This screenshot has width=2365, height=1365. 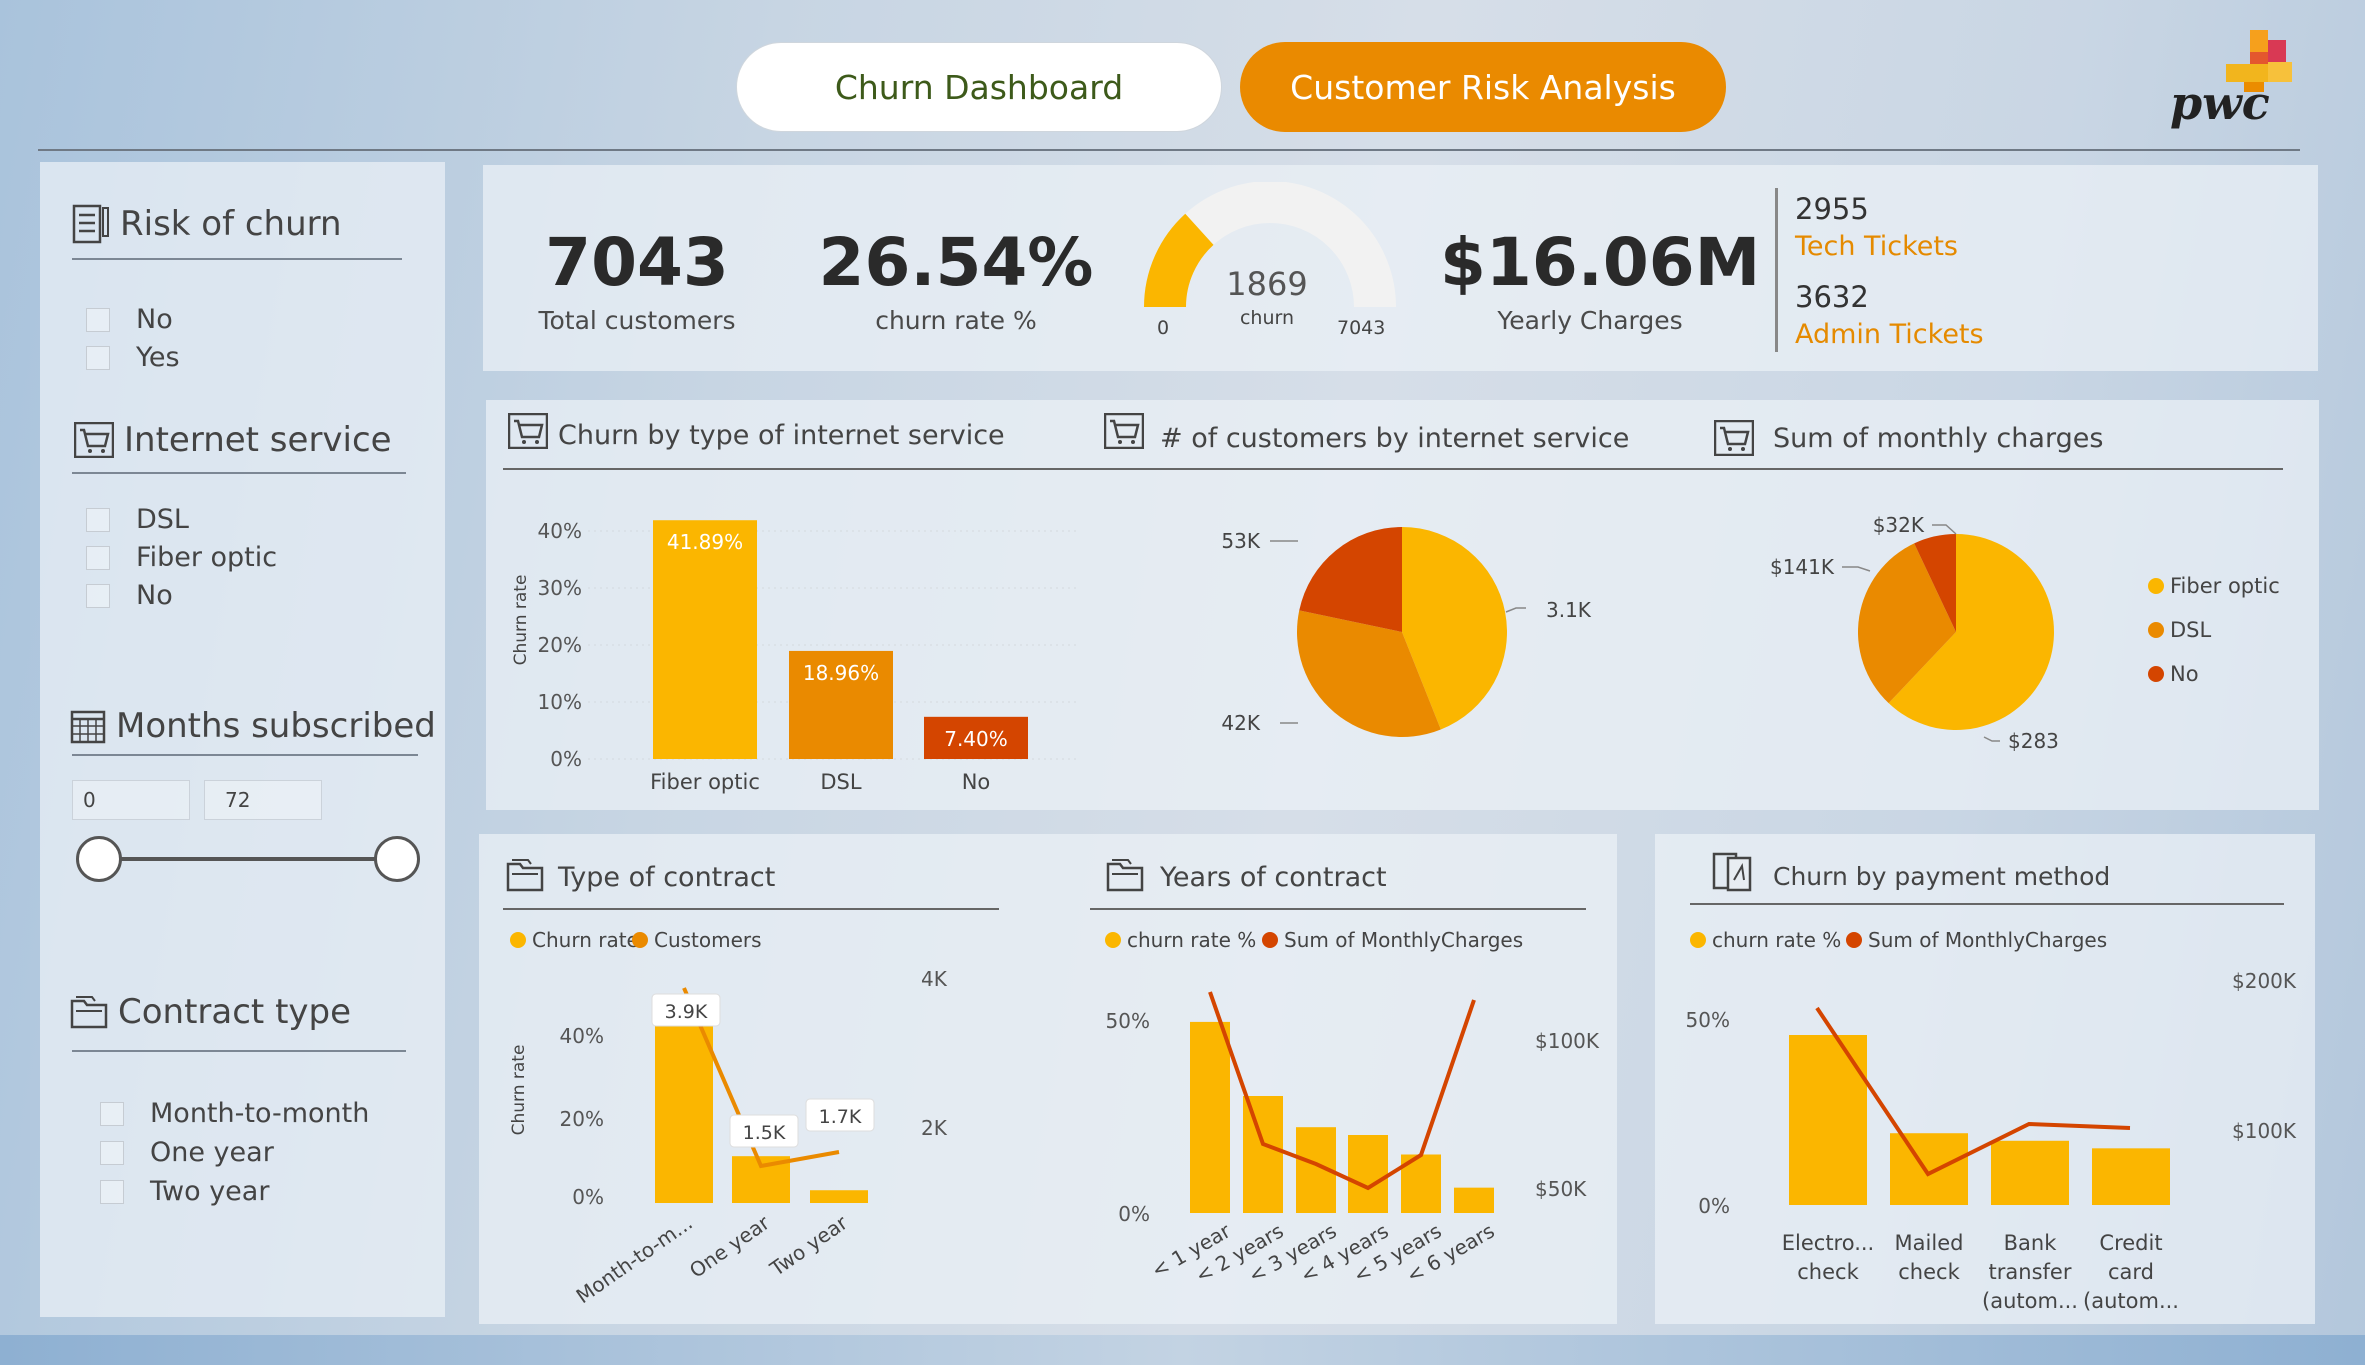 I want to click on contract-type-slicer-title: Contract type, so click(x=210, y=1012).